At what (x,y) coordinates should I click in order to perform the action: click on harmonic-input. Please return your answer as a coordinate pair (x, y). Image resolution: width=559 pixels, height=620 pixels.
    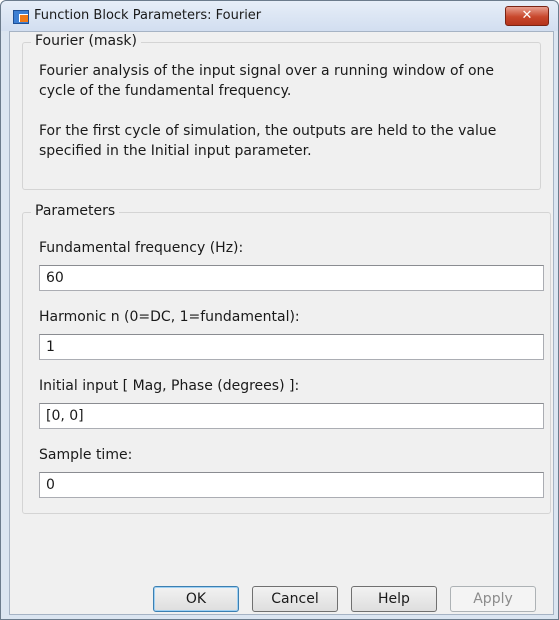
    Looking at the image, I should click on (291, 347).